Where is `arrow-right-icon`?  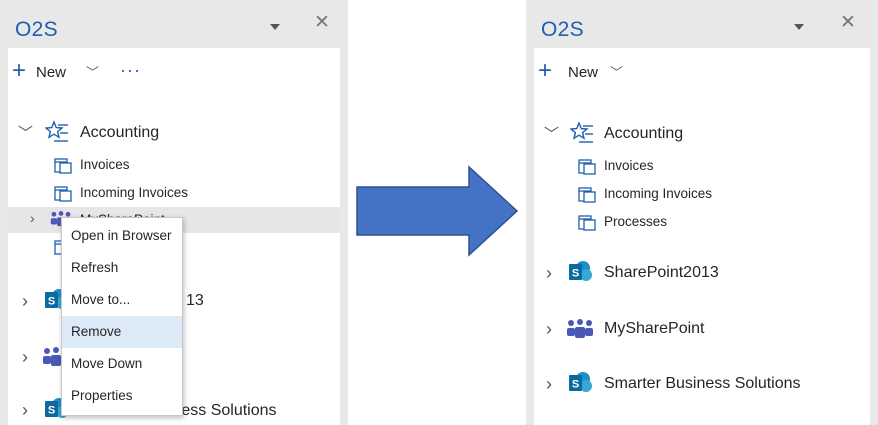
arrow-right-icon is located at coordinates (437, 211).